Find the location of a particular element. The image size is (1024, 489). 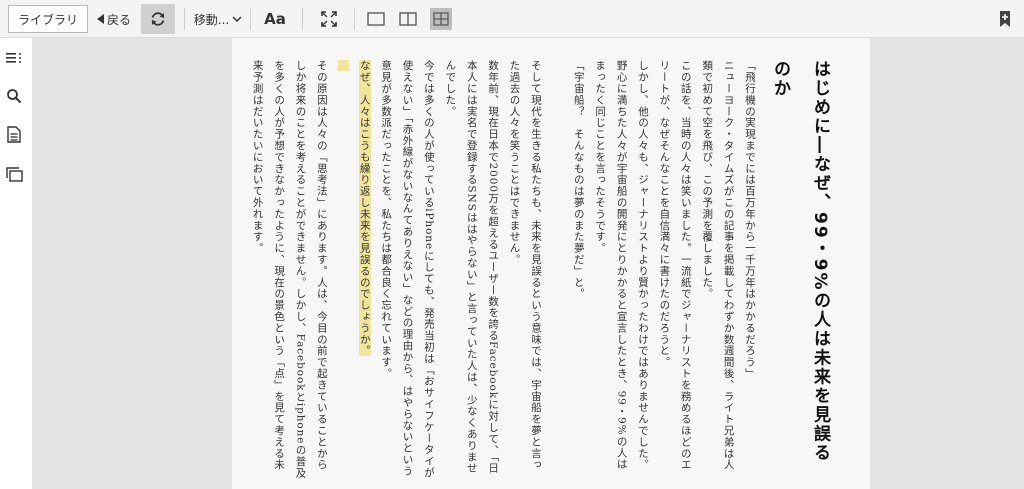

library-button: ライブラリ is located at coordinates (48, 19).